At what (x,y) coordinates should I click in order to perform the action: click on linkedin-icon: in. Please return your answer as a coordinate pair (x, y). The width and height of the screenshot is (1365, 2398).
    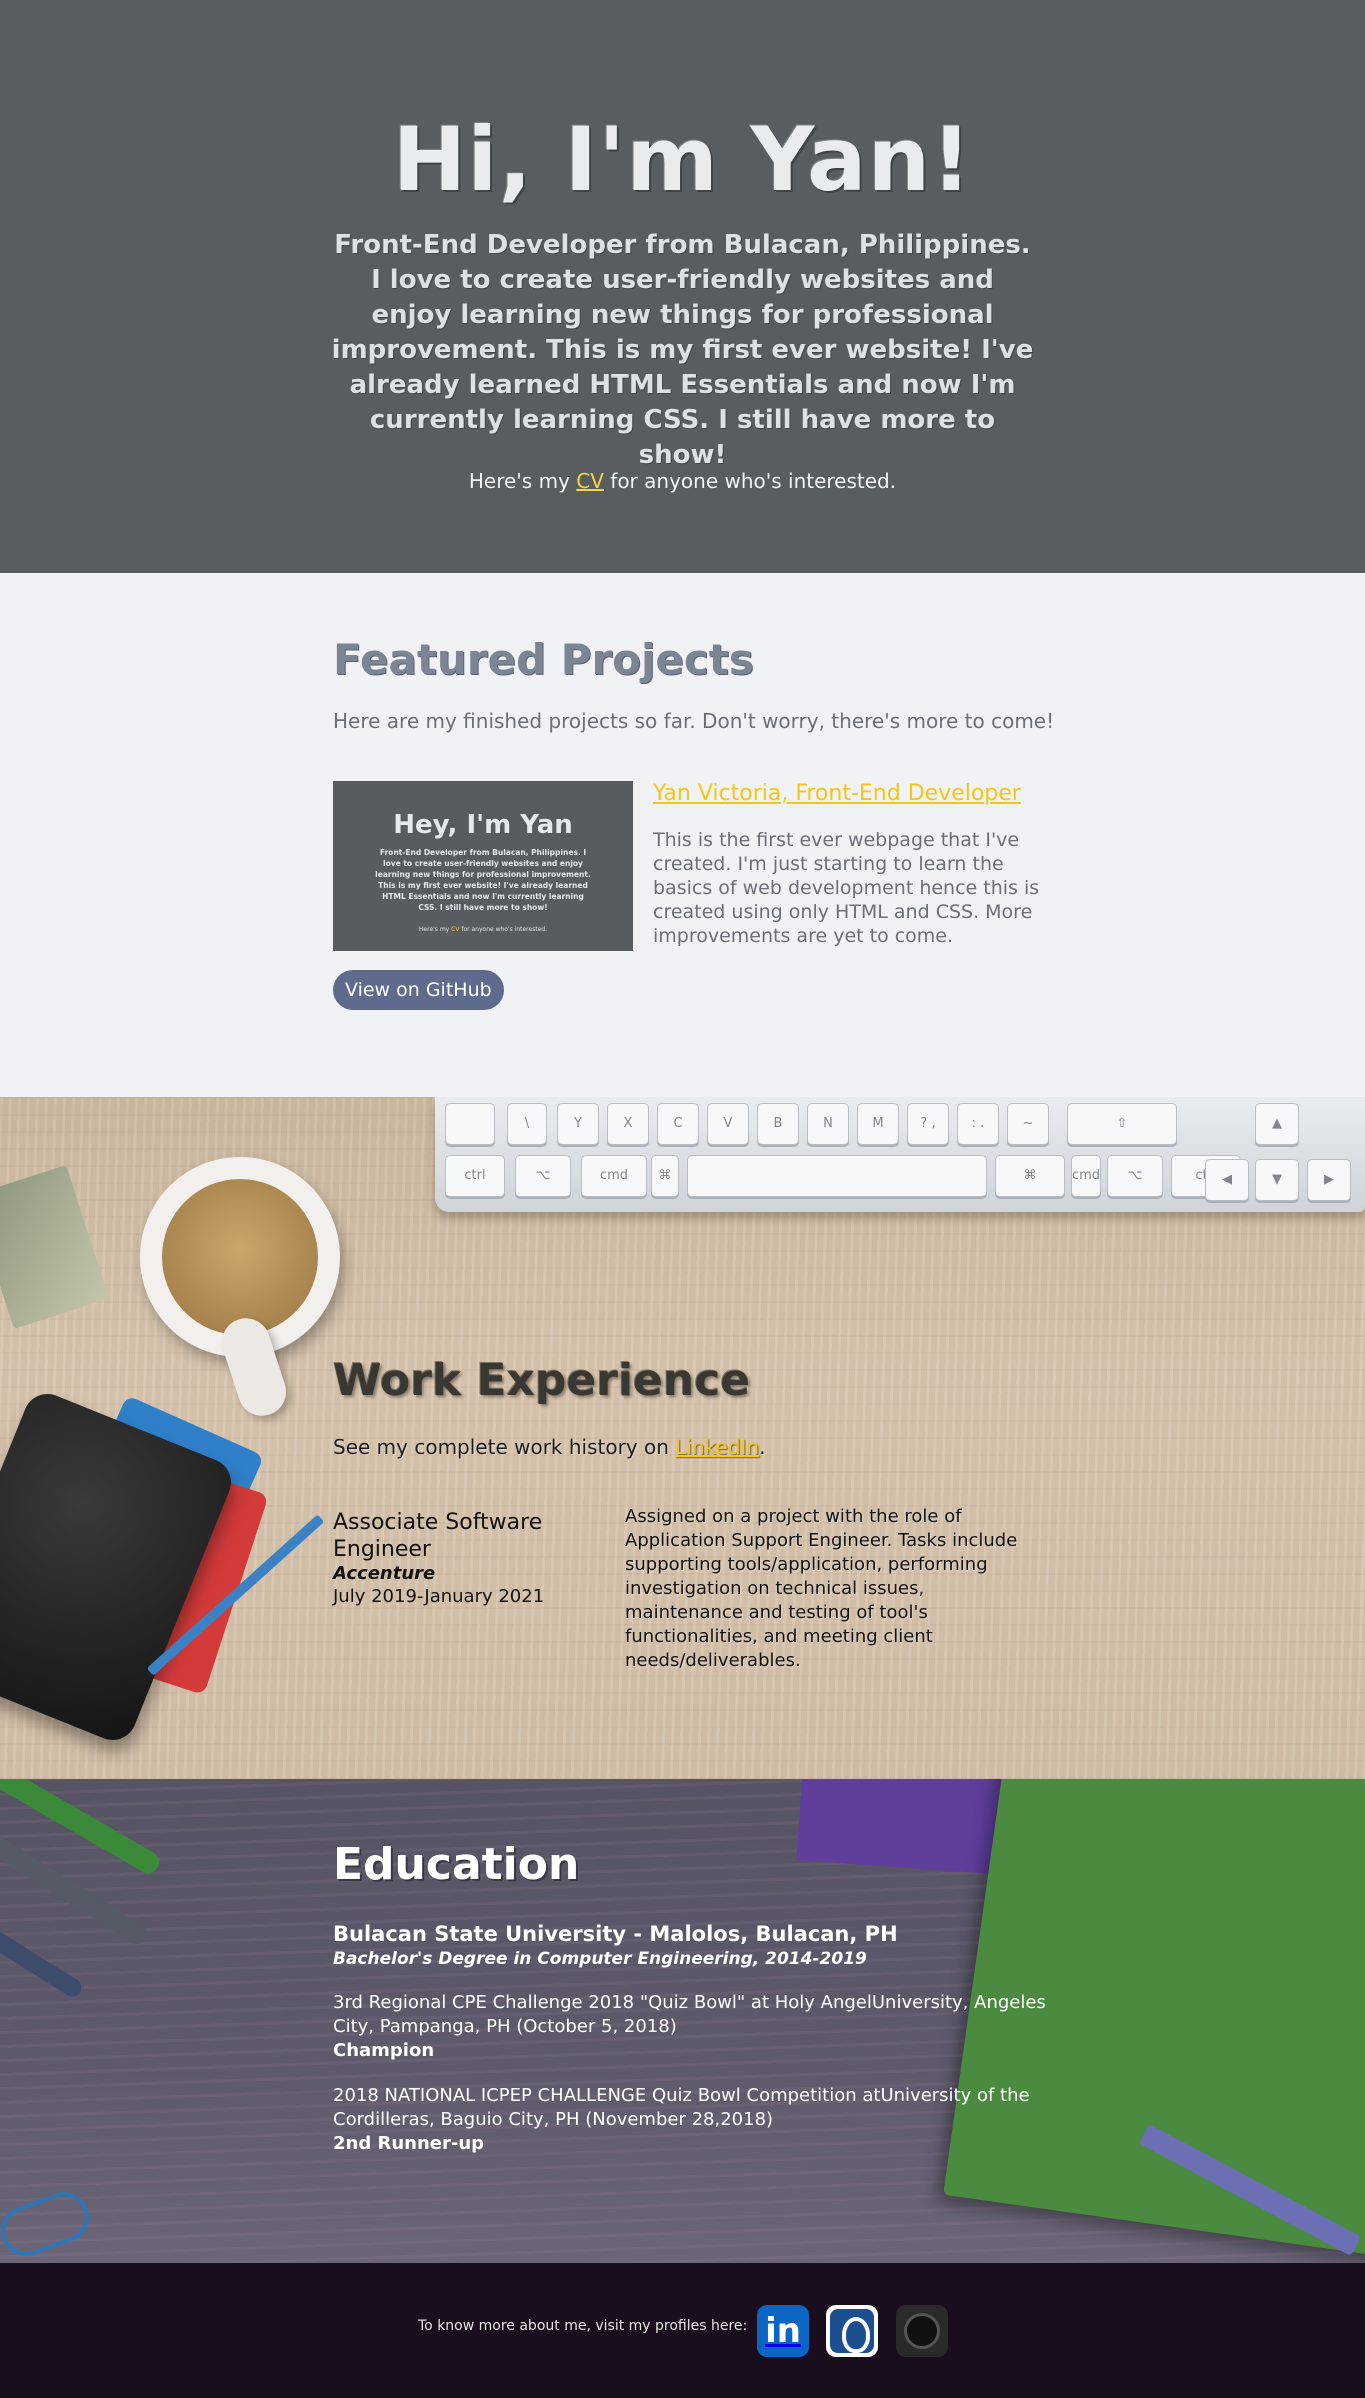
    Looking at the image, I should click on (783, 2331).